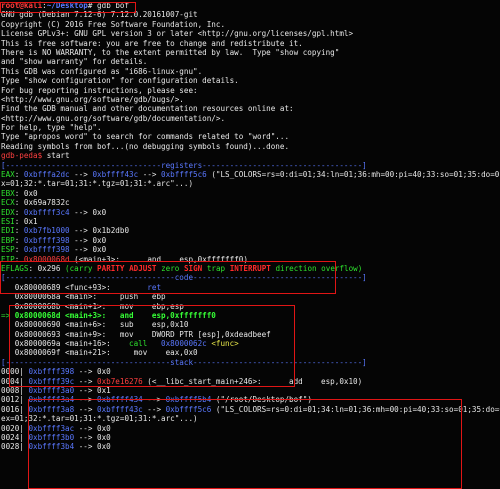  I want to click on stack-offset: 0016|, so click(12, 409).